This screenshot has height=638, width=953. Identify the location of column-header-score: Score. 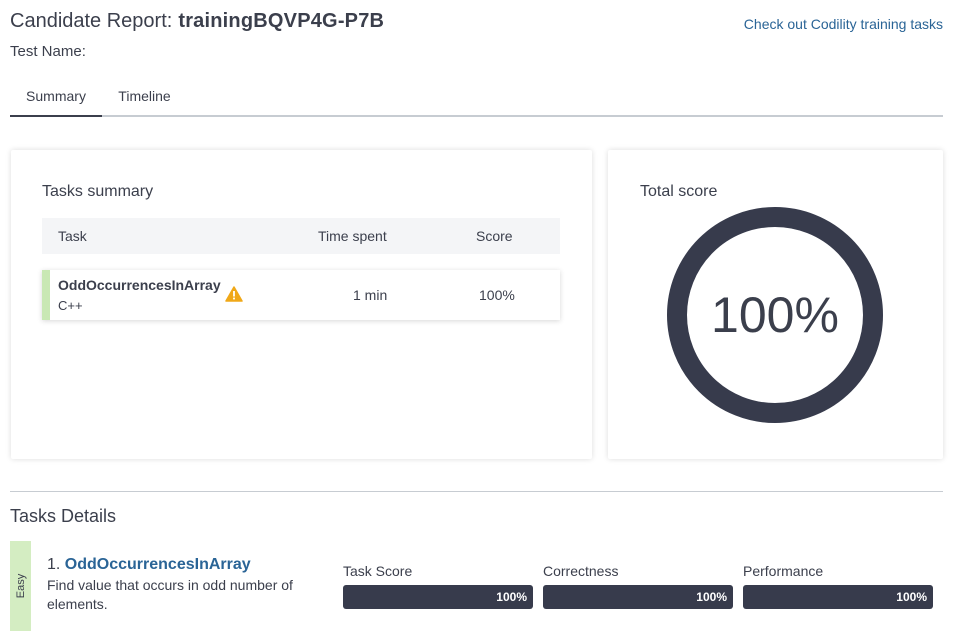
(494, 236).